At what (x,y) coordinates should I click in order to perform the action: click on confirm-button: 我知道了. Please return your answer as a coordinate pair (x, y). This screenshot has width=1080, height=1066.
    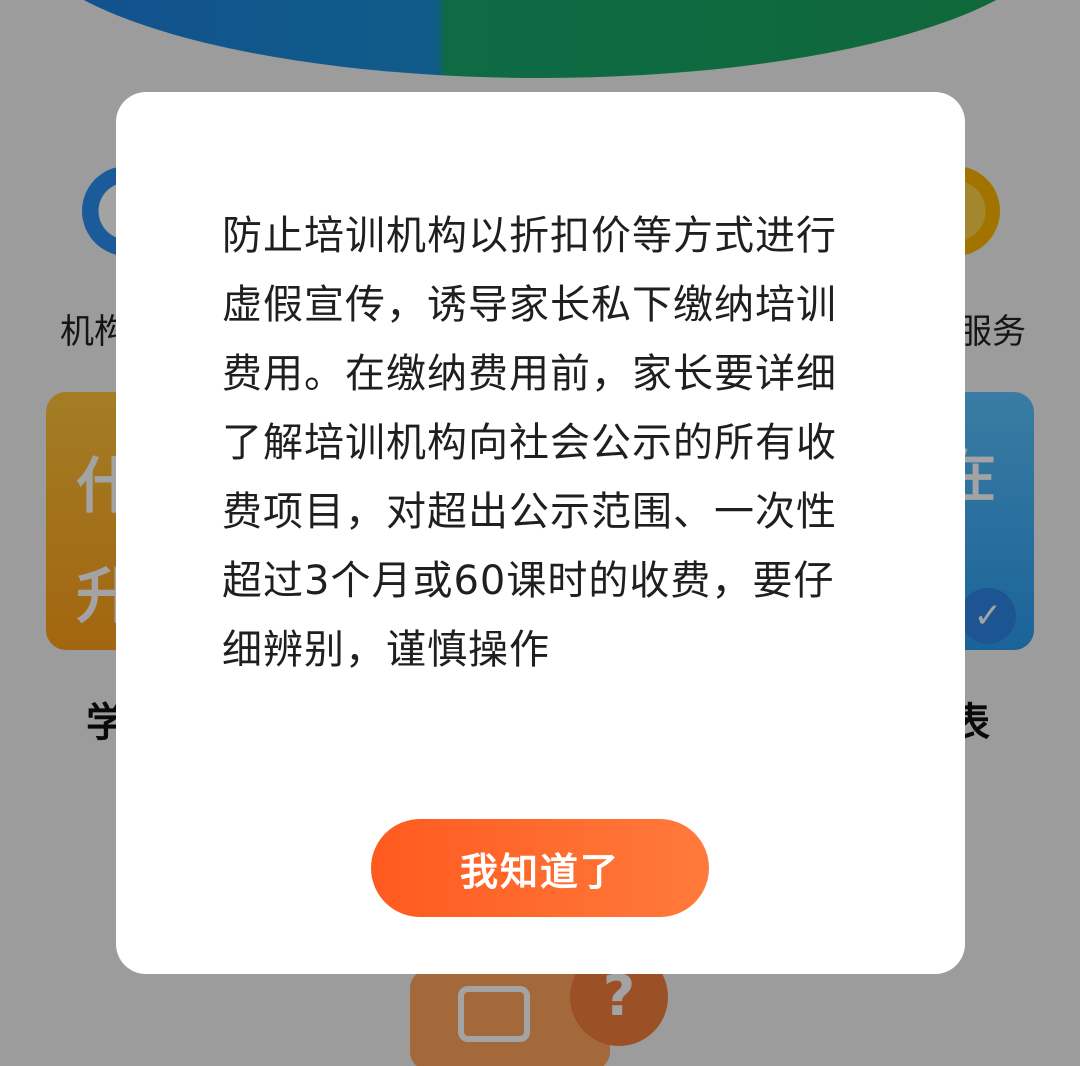
    Looking at the image, I should click on (540, 868).